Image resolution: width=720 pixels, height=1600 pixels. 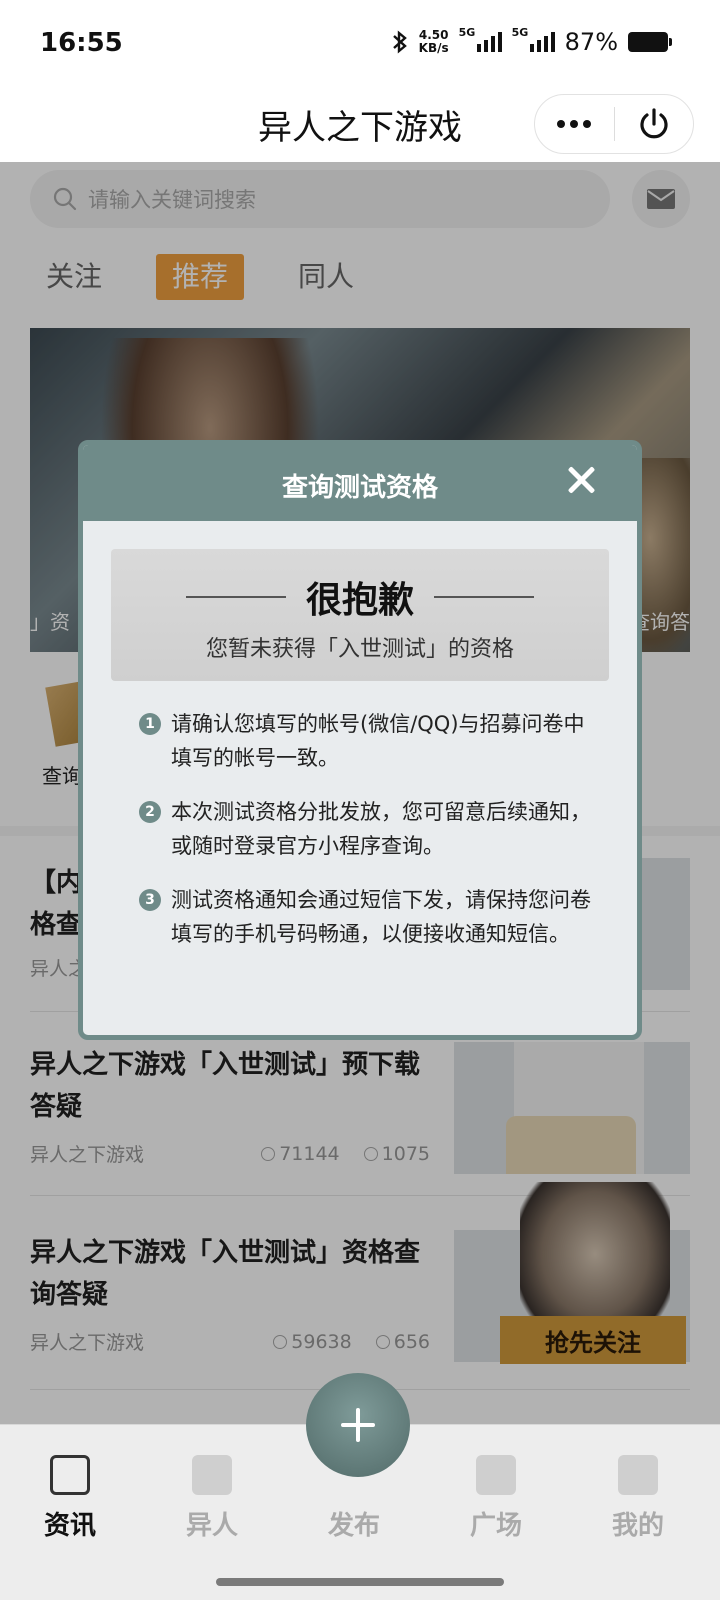 What do you see at coordinates (69, 1526) in the screenshot?
I see `tabbar-label: 资讯` at bounding box center [69, 1526].